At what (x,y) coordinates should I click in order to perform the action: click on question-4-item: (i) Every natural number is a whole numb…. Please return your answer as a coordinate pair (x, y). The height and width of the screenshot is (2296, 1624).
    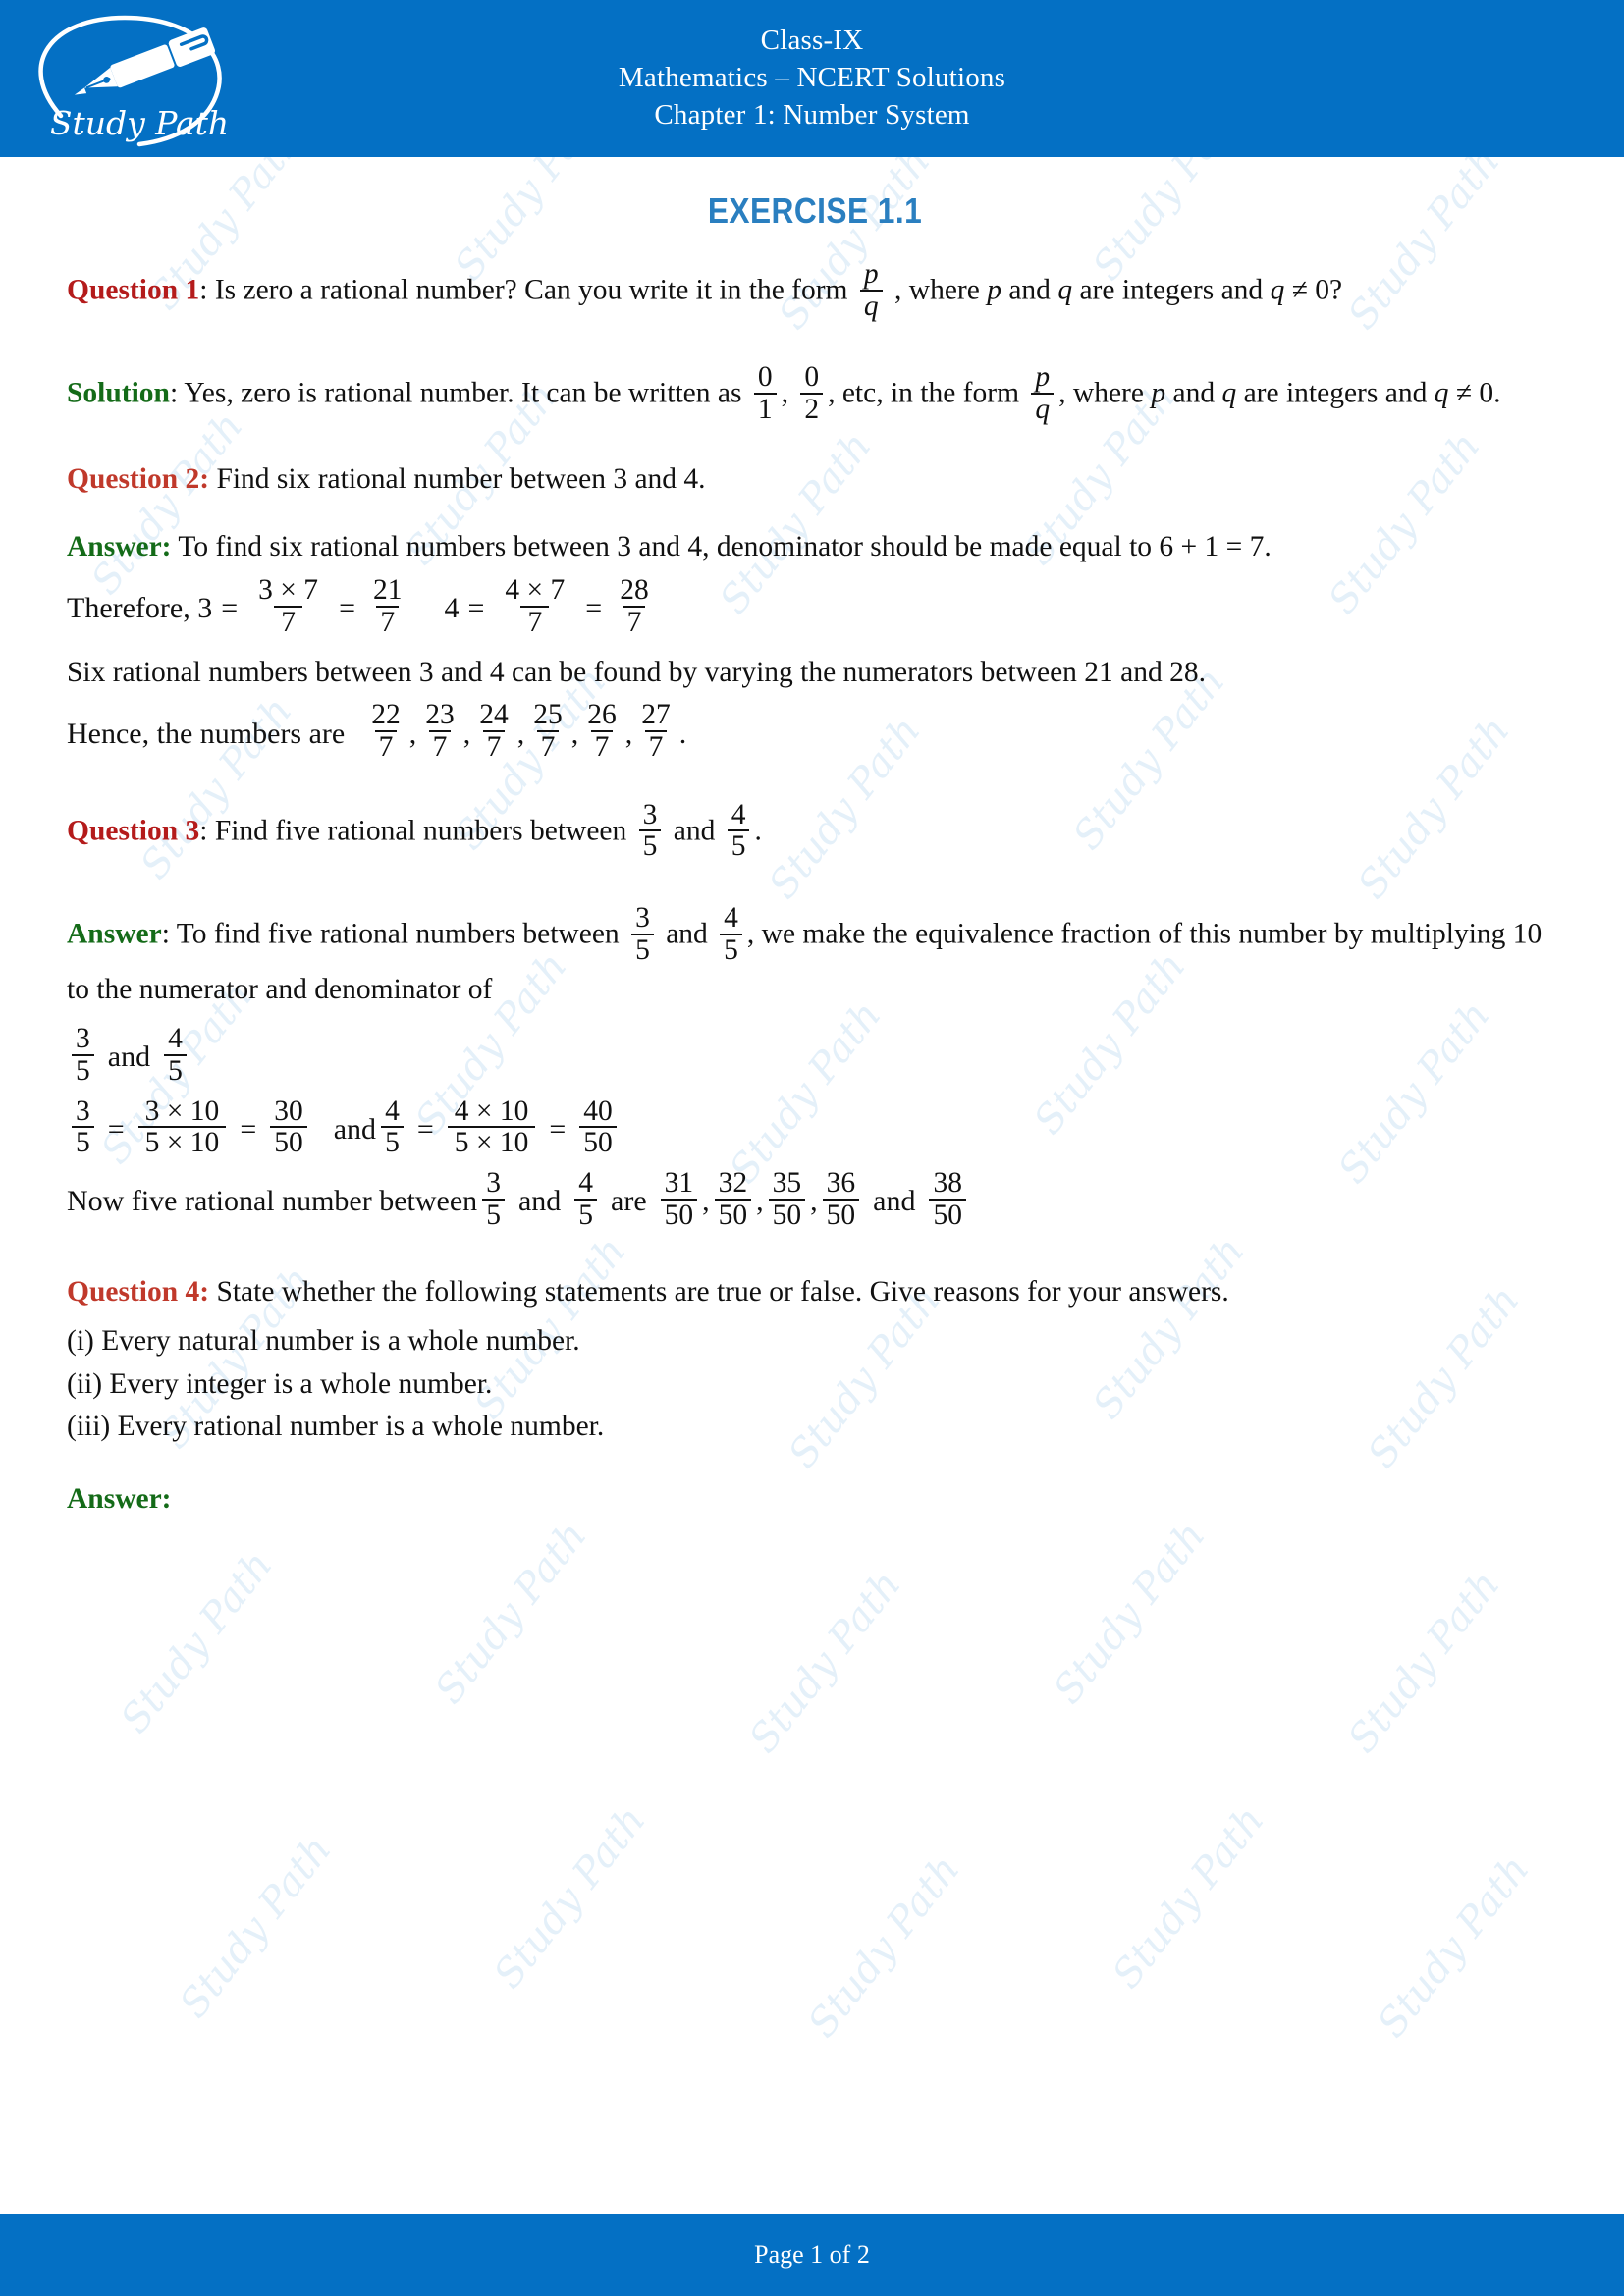
    Looking at the image, I should click on (323, 1341).